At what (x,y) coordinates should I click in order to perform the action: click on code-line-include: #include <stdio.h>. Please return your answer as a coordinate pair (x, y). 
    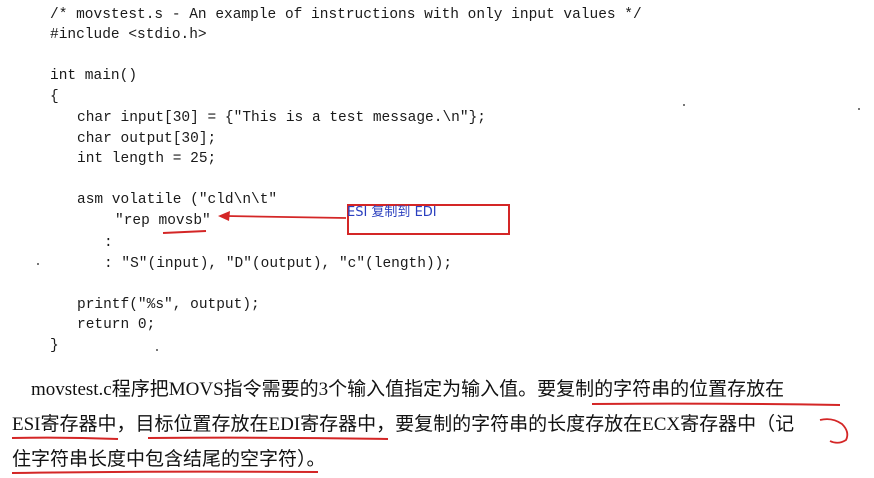
    Looking at the image, I should click on (128, 35).